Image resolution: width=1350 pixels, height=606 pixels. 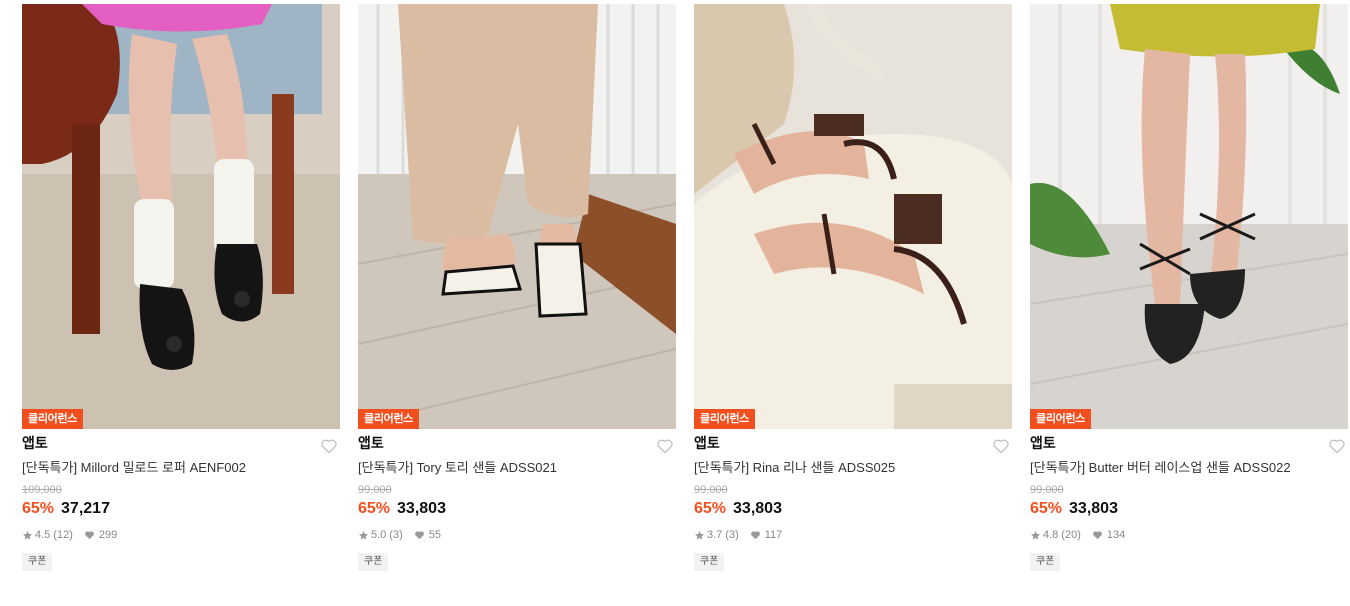 What do you see at coordinates (42, 490) in the screenshot?
I see `original-price: 109,000` at bounding box center [42, 490].